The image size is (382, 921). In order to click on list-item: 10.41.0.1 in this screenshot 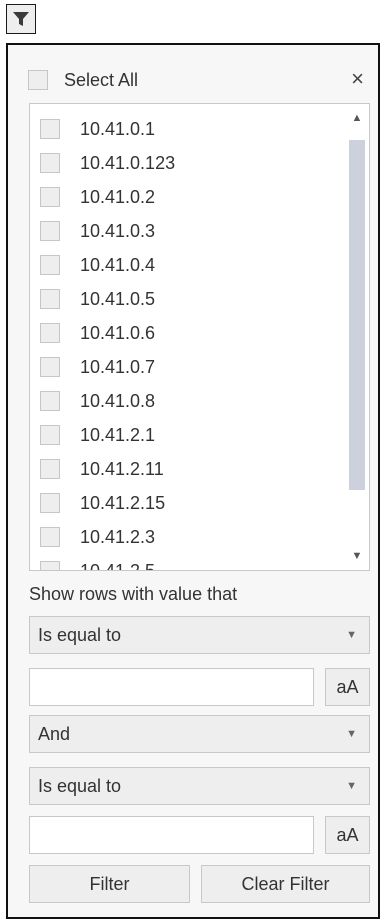, I will do `click(107, 129)`.